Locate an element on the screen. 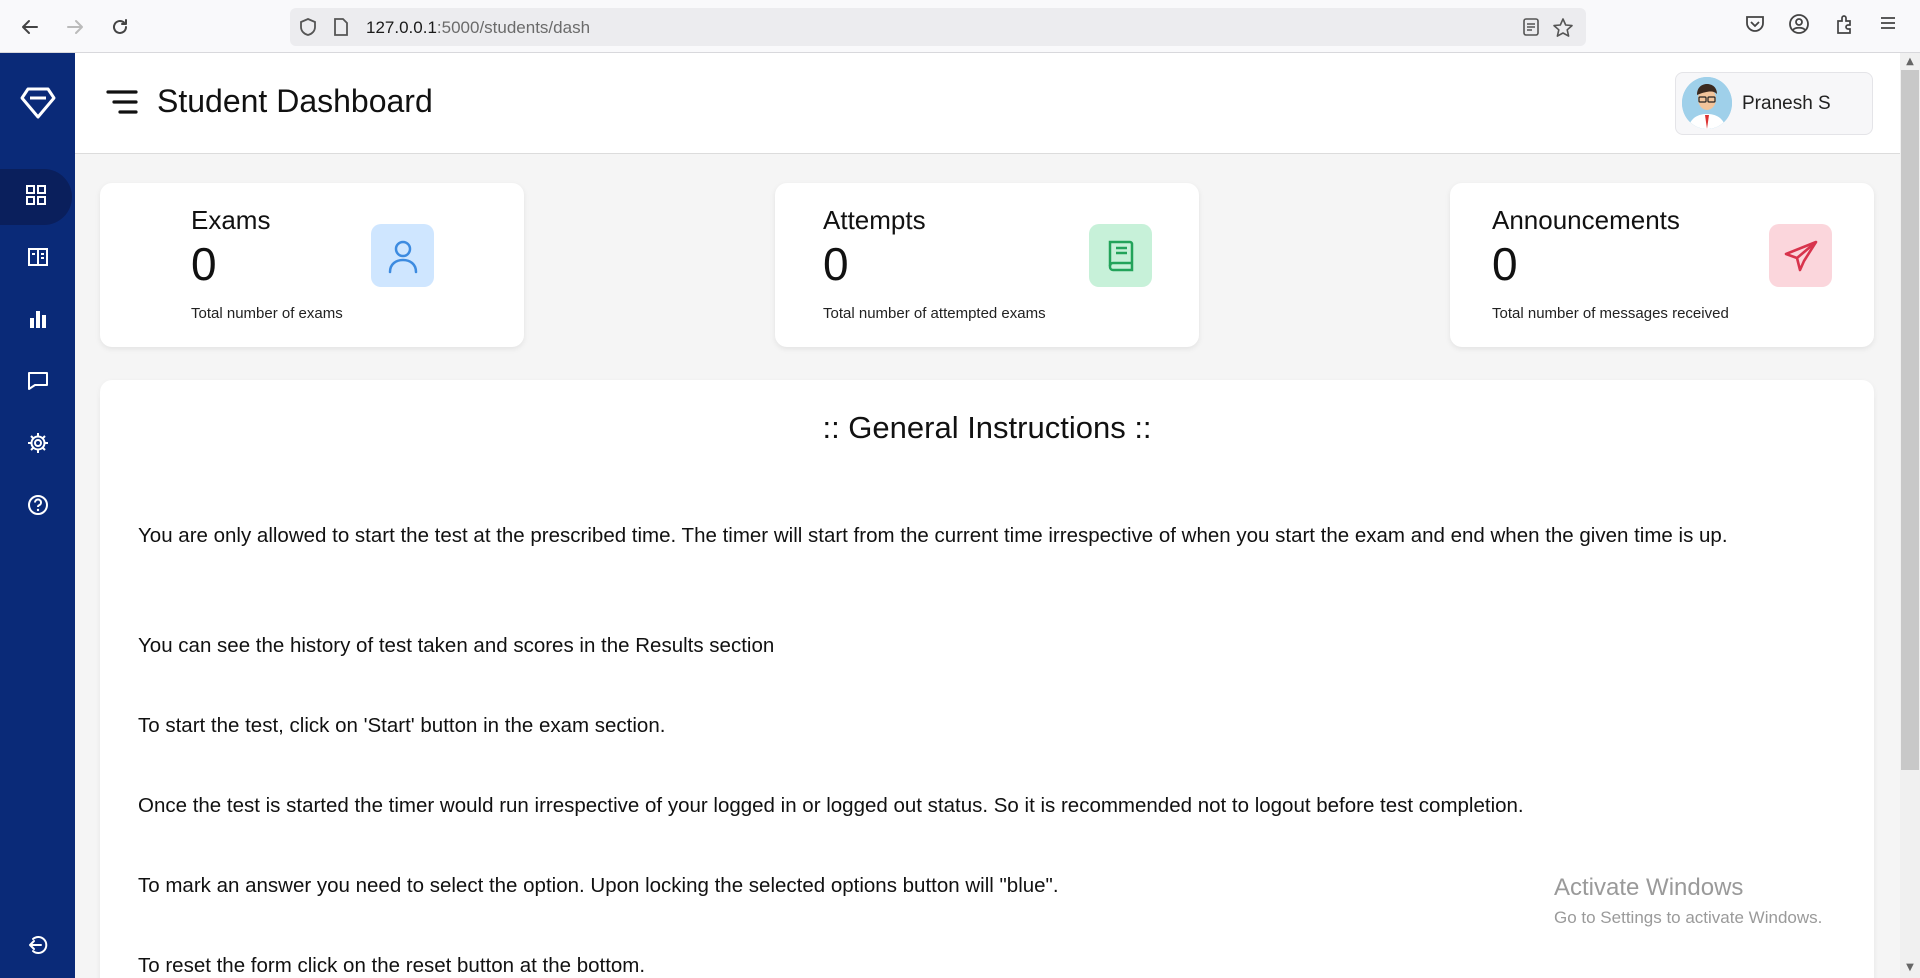 Image resolution: width=1920 pixels, height=978 pixels. page-title: Student Dashboard is located at coordinates (295, 101).